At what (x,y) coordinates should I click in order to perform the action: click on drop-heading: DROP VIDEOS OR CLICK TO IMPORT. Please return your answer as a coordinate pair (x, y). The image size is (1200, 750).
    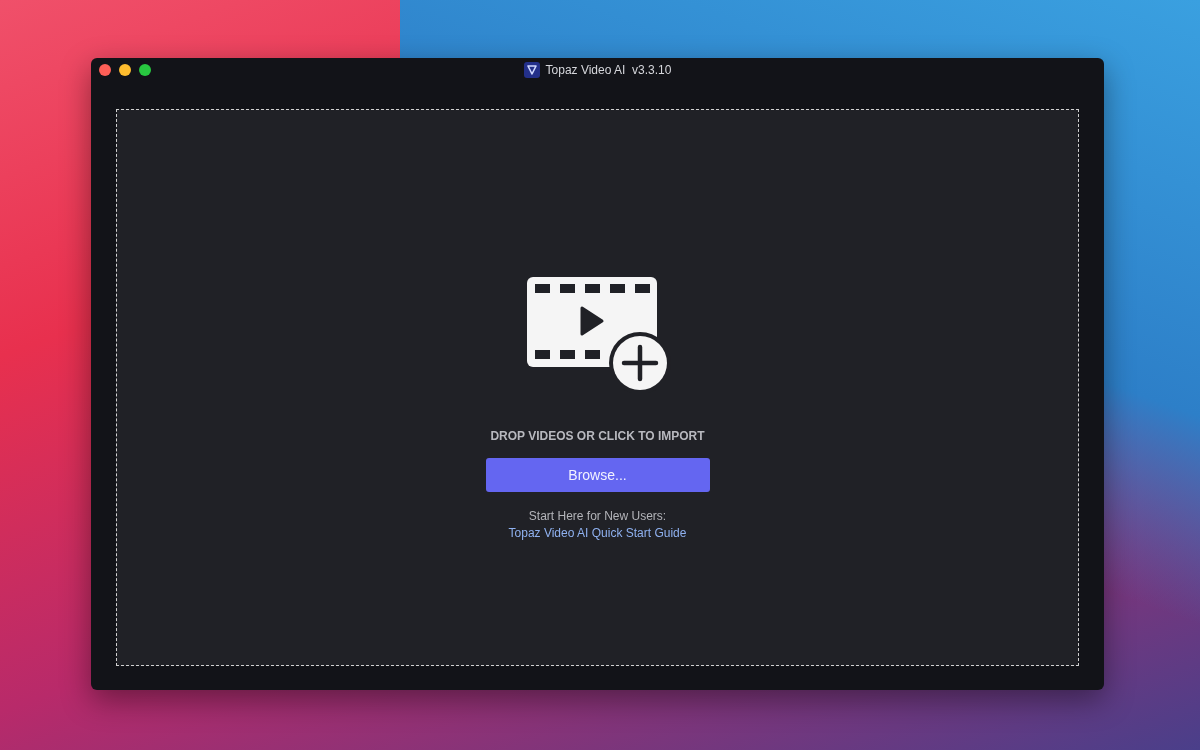
    Looking at the image, I should click on (597, 436).